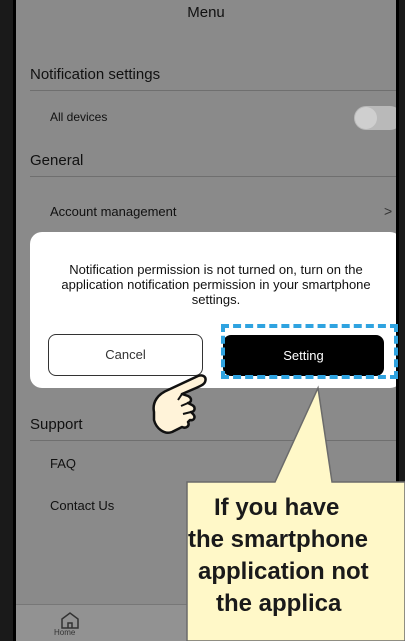  What do you see at coordinates (63, 463) in the screenshot?
I see `faq-item: FAQ` at bounding box center [63, 463].